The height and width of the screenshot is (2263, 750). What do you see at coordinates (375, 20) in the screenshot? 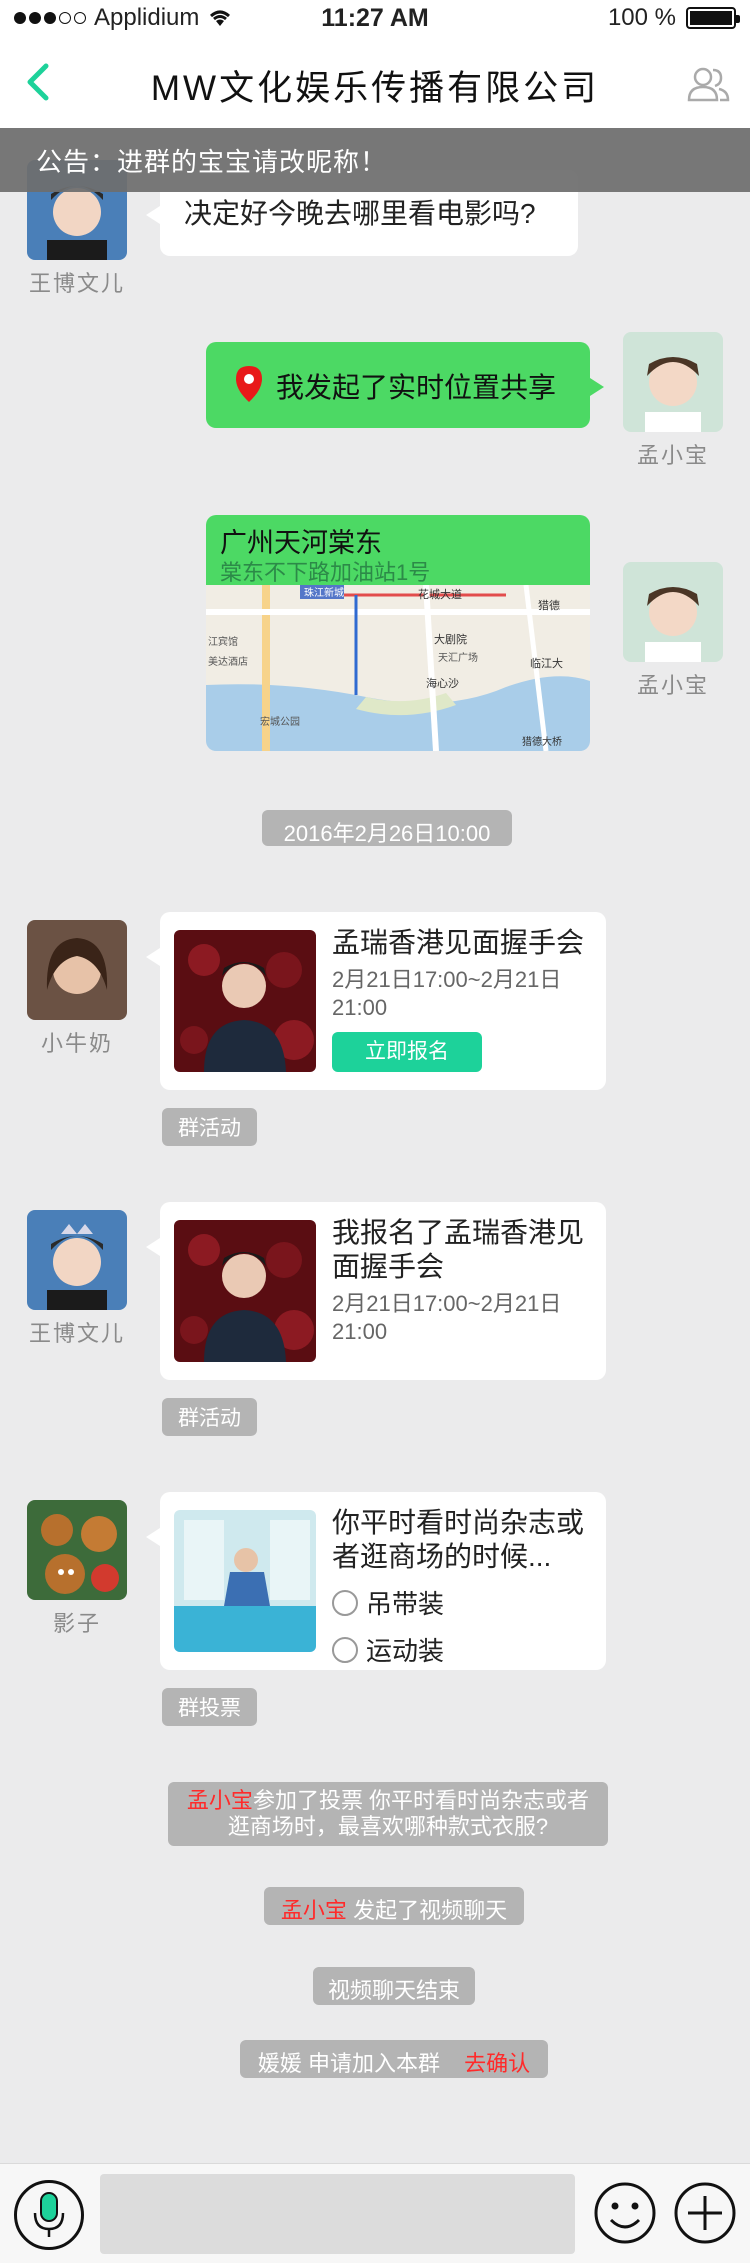
I see `status-bar: Applidium 11:27 AM 100 %` at bounding box center [375, 20].